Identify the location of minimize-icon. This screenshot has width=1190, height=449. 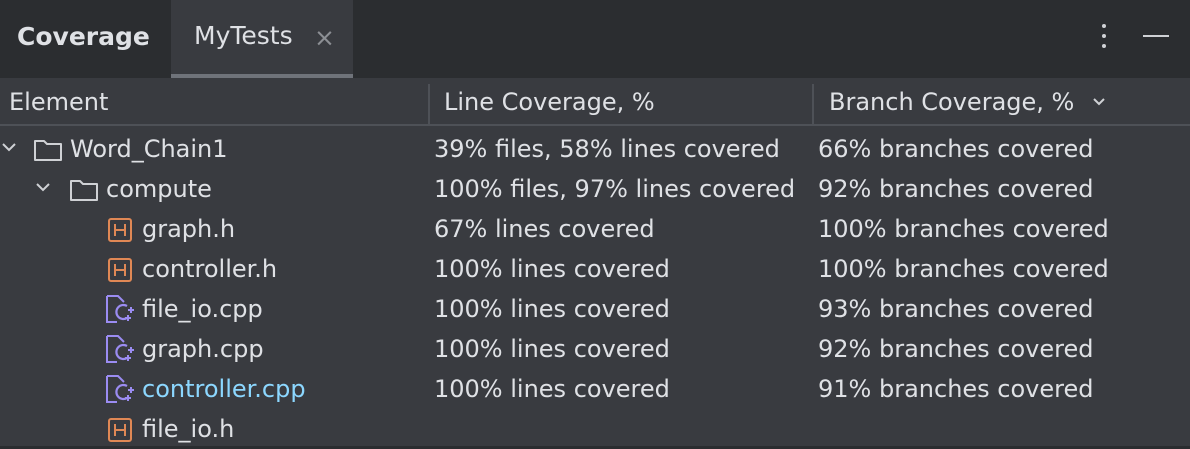
(1156, 36).